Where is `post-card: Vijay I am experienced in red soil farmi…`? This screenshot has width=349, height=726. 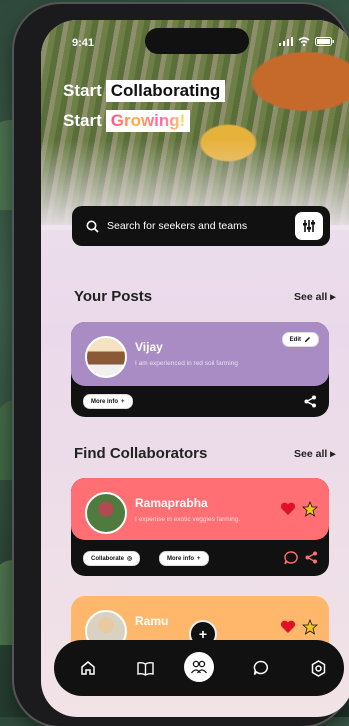
post-card: Vijay I am experienced in red soil farmi… is located at coordinates (200, 369).